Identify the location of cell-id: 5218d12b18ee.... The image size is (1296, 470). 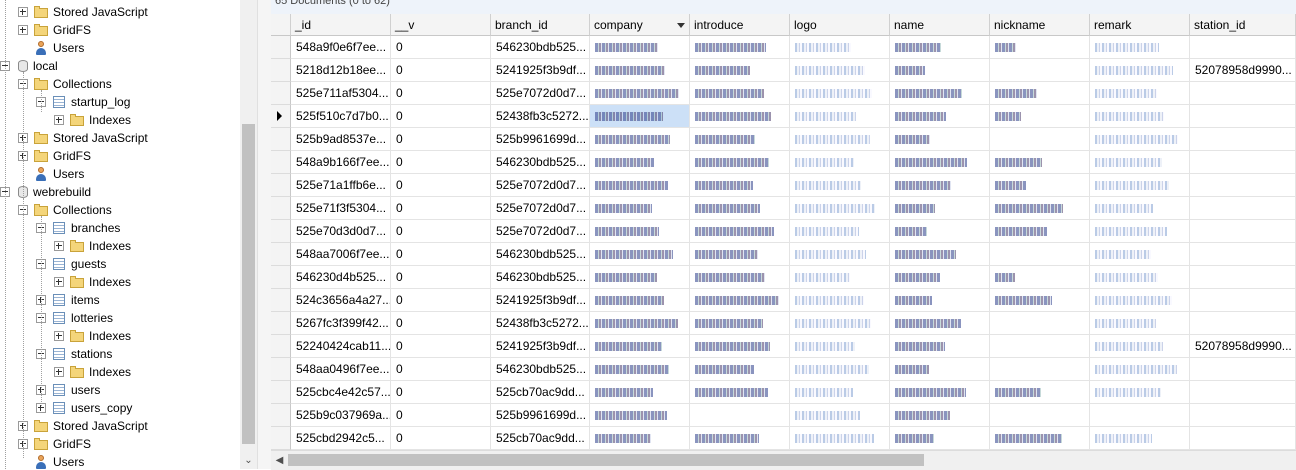
(341, 70).